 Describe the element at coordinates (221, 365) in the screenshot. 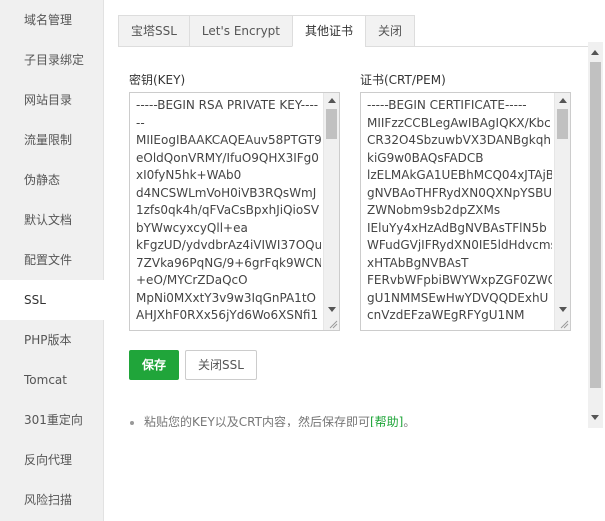

I see `close-ssl-button: 关闭SSL` at that location.